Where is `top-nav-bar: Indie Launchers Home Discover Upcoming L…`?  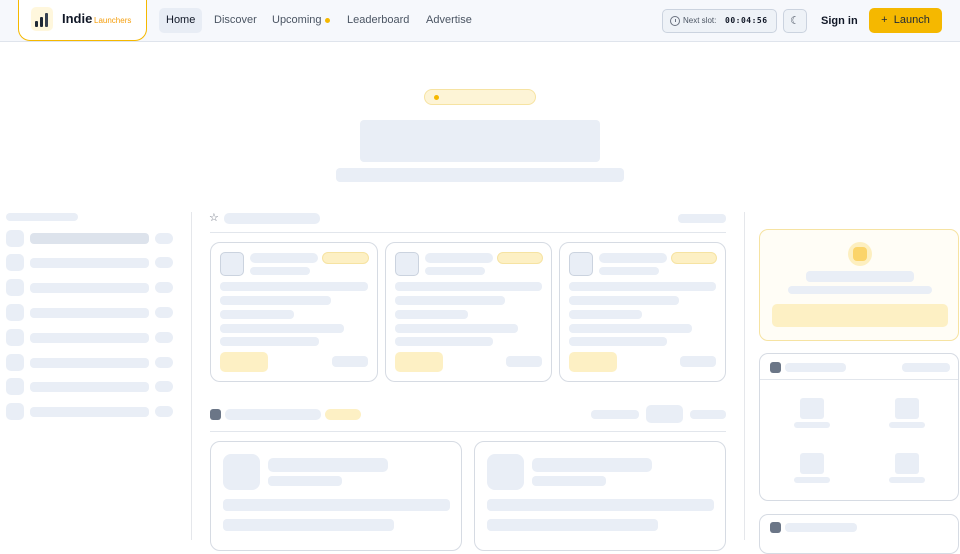 top-nav-bar: Indie Launchers Home Discover Upcoming L… is located at coordinates (480, 21).